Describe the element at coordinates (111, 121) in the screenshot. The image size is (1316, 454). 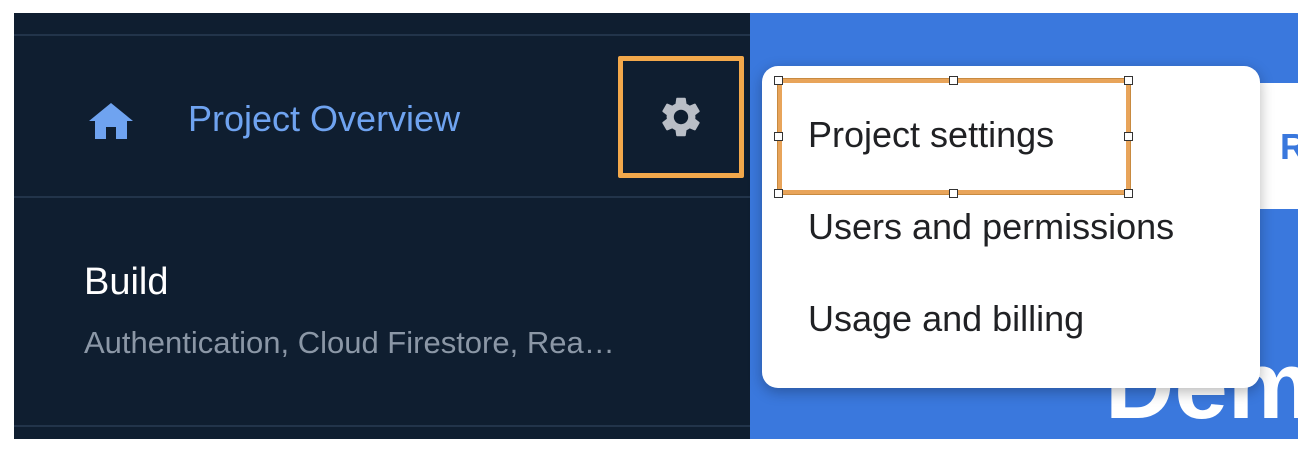
I see `home-icon` at that location.